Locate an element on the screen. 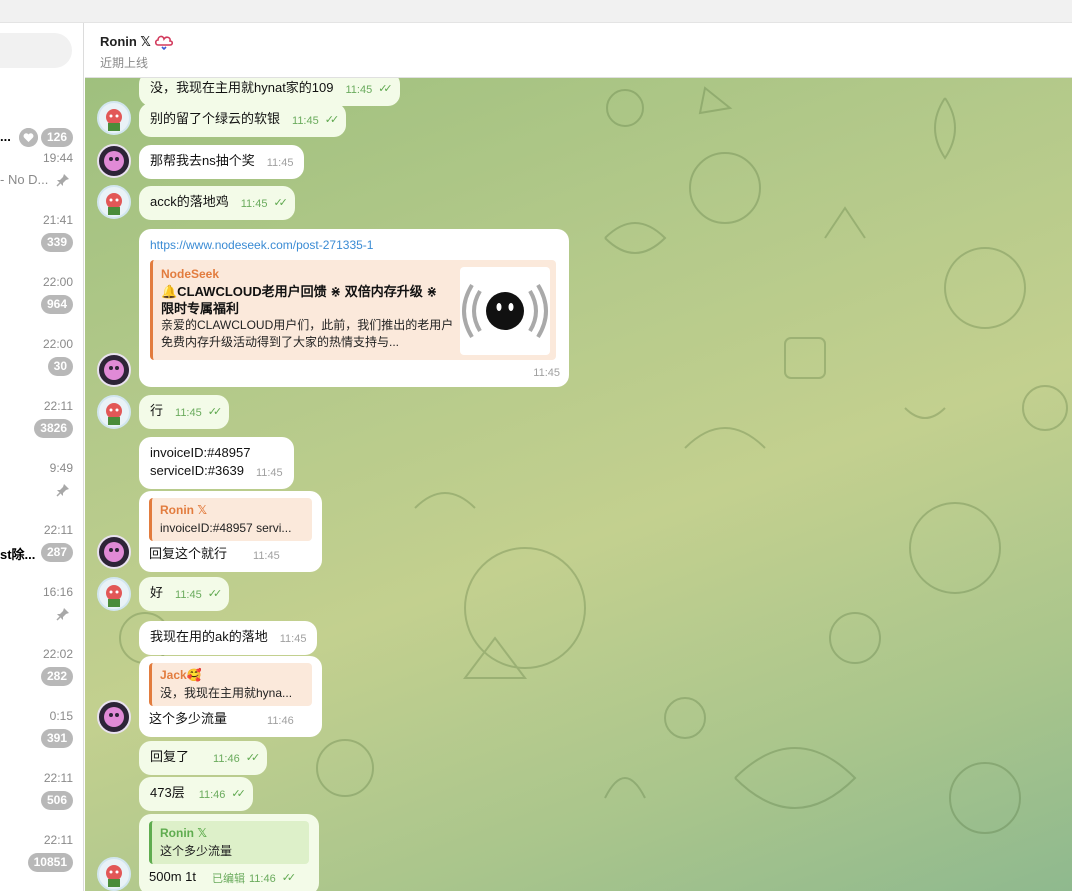 This screenshot has height=891, width=1072. message-text: 这个多少流量 is located at coordinates (188, 718).